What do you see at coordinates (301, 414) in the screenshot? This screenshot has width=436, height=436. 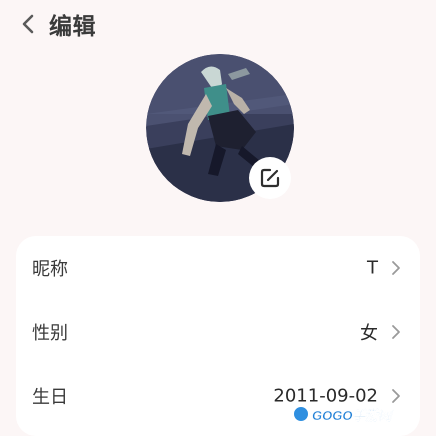 I see `watermark-logo-icon` at bounding box center [301, 414].